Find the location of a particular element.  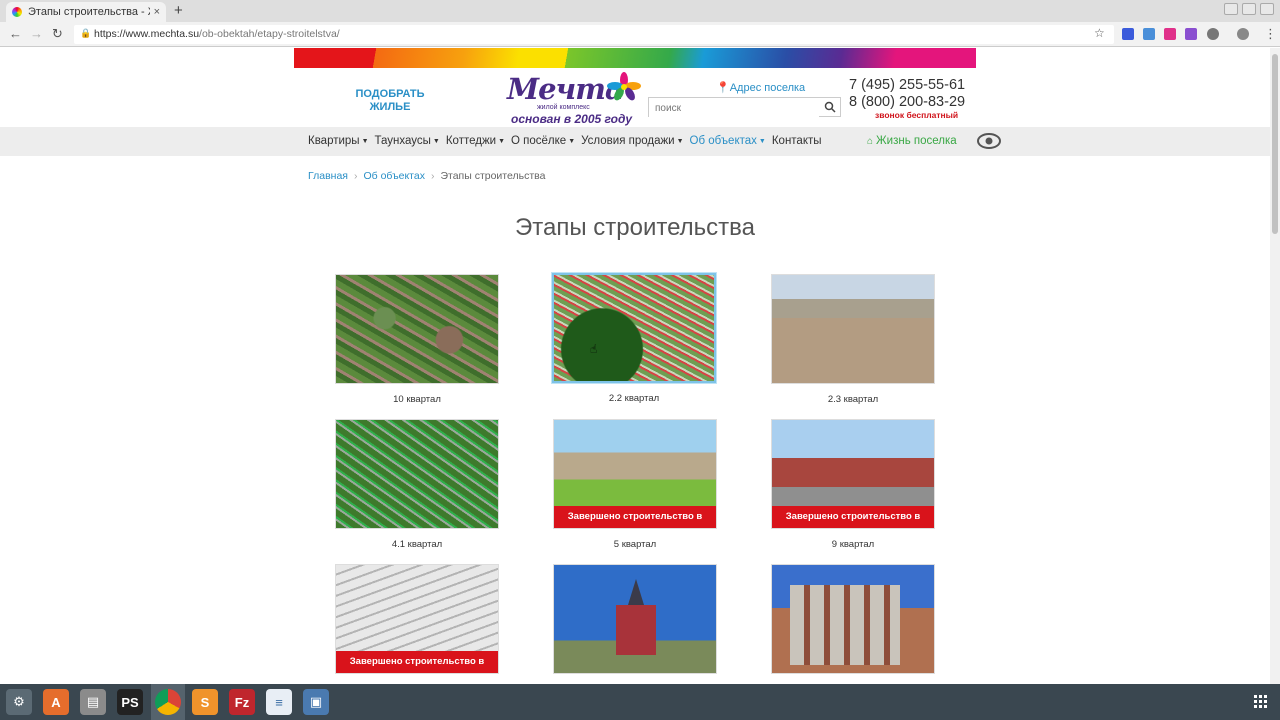

tab-title: Этапы строительства - Ж is located at coordinates (89, 12).